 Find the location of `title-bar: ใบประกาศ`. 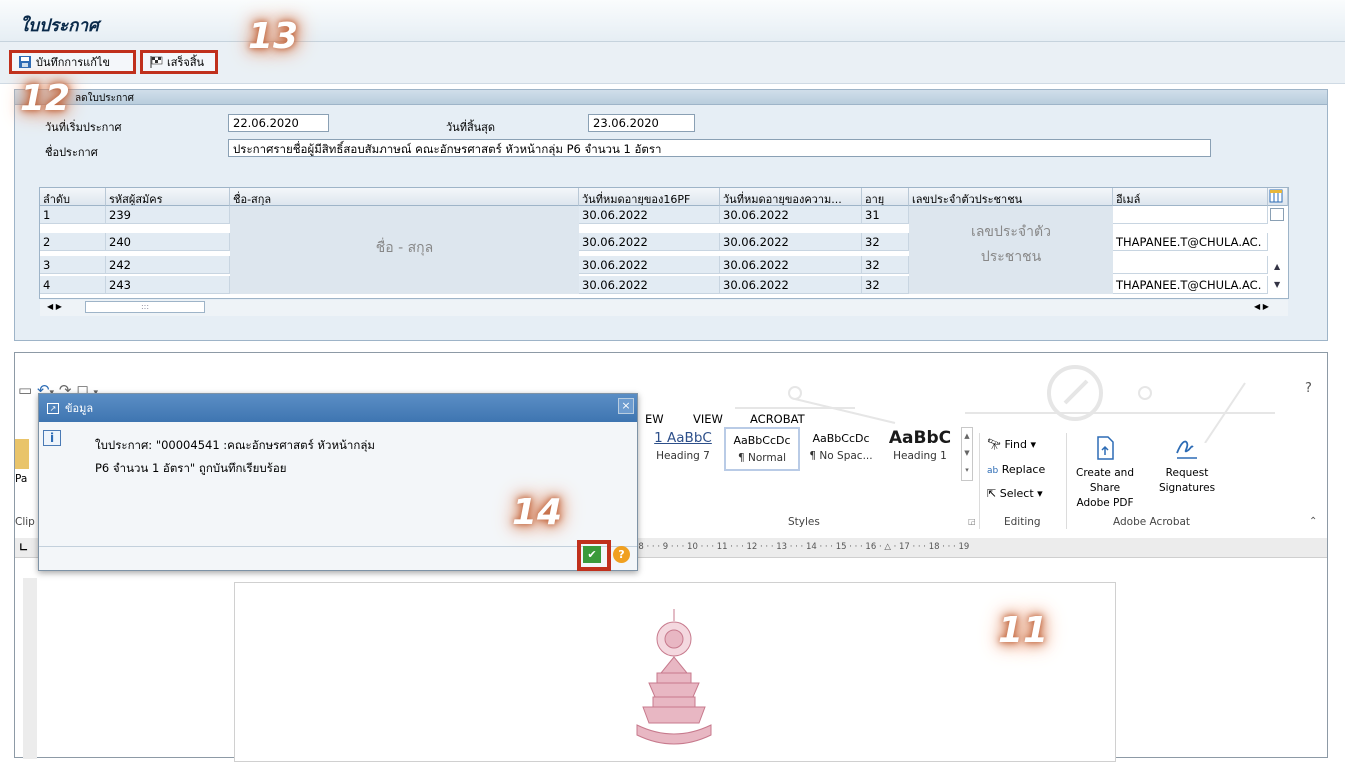

title-bar: ใบประกาศ is located at coordinates (672, 21).